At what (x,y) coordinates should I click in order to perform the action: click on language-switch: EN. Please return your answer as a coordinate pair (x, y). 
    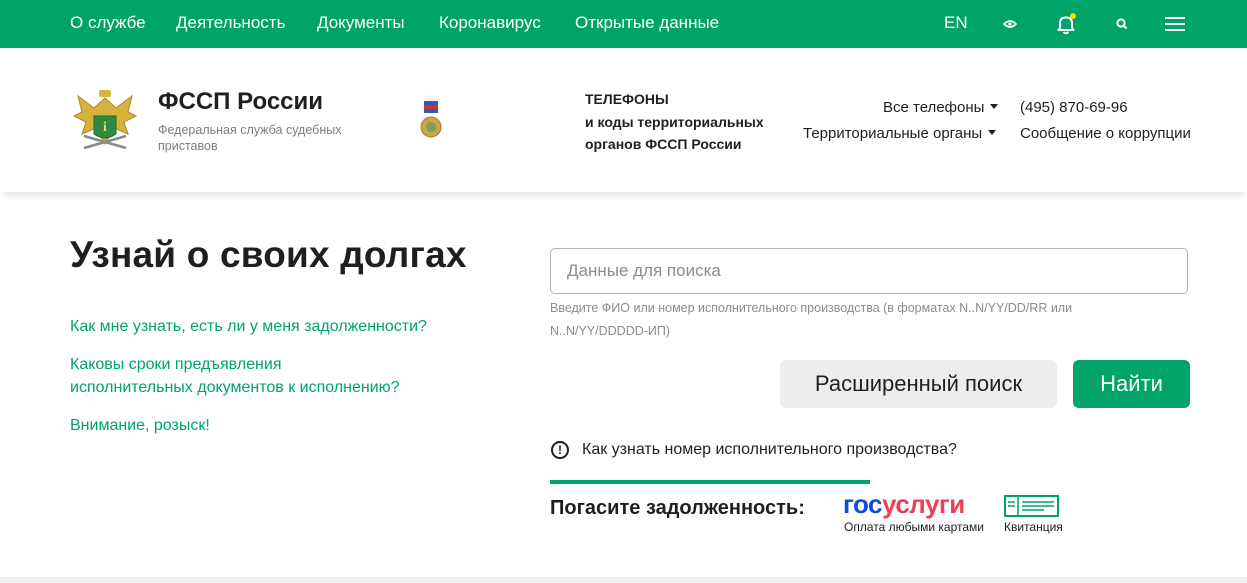
    Looking at the image, I should click on (956, 23).